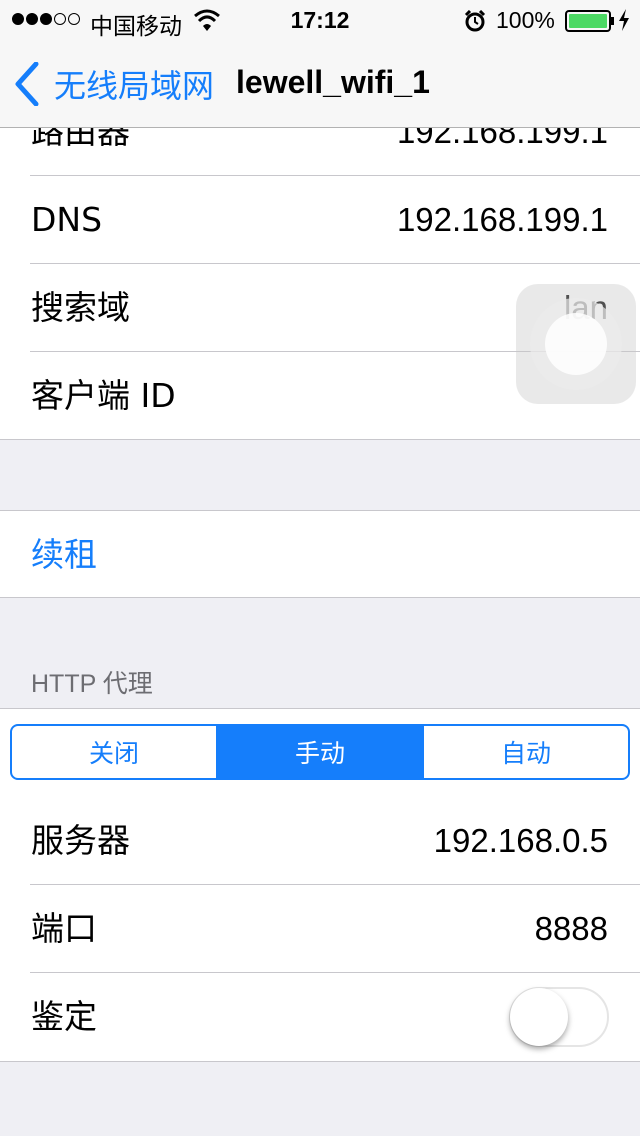 The image size is (640, 1136). I want to click on client-id-label: 客户端 ID, so click(103, 395).